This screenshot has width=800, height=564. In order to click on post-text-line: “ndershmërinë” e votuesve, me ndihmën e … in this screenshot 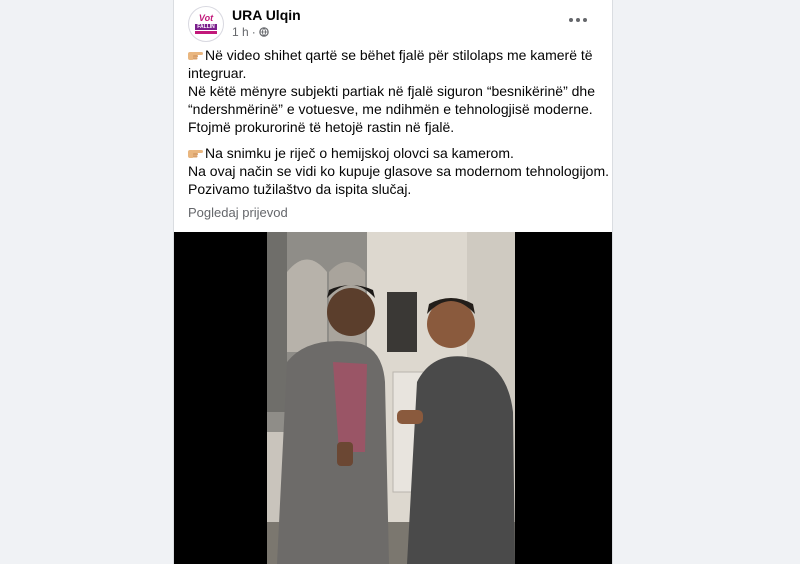, I will do `click(390, 109)`.